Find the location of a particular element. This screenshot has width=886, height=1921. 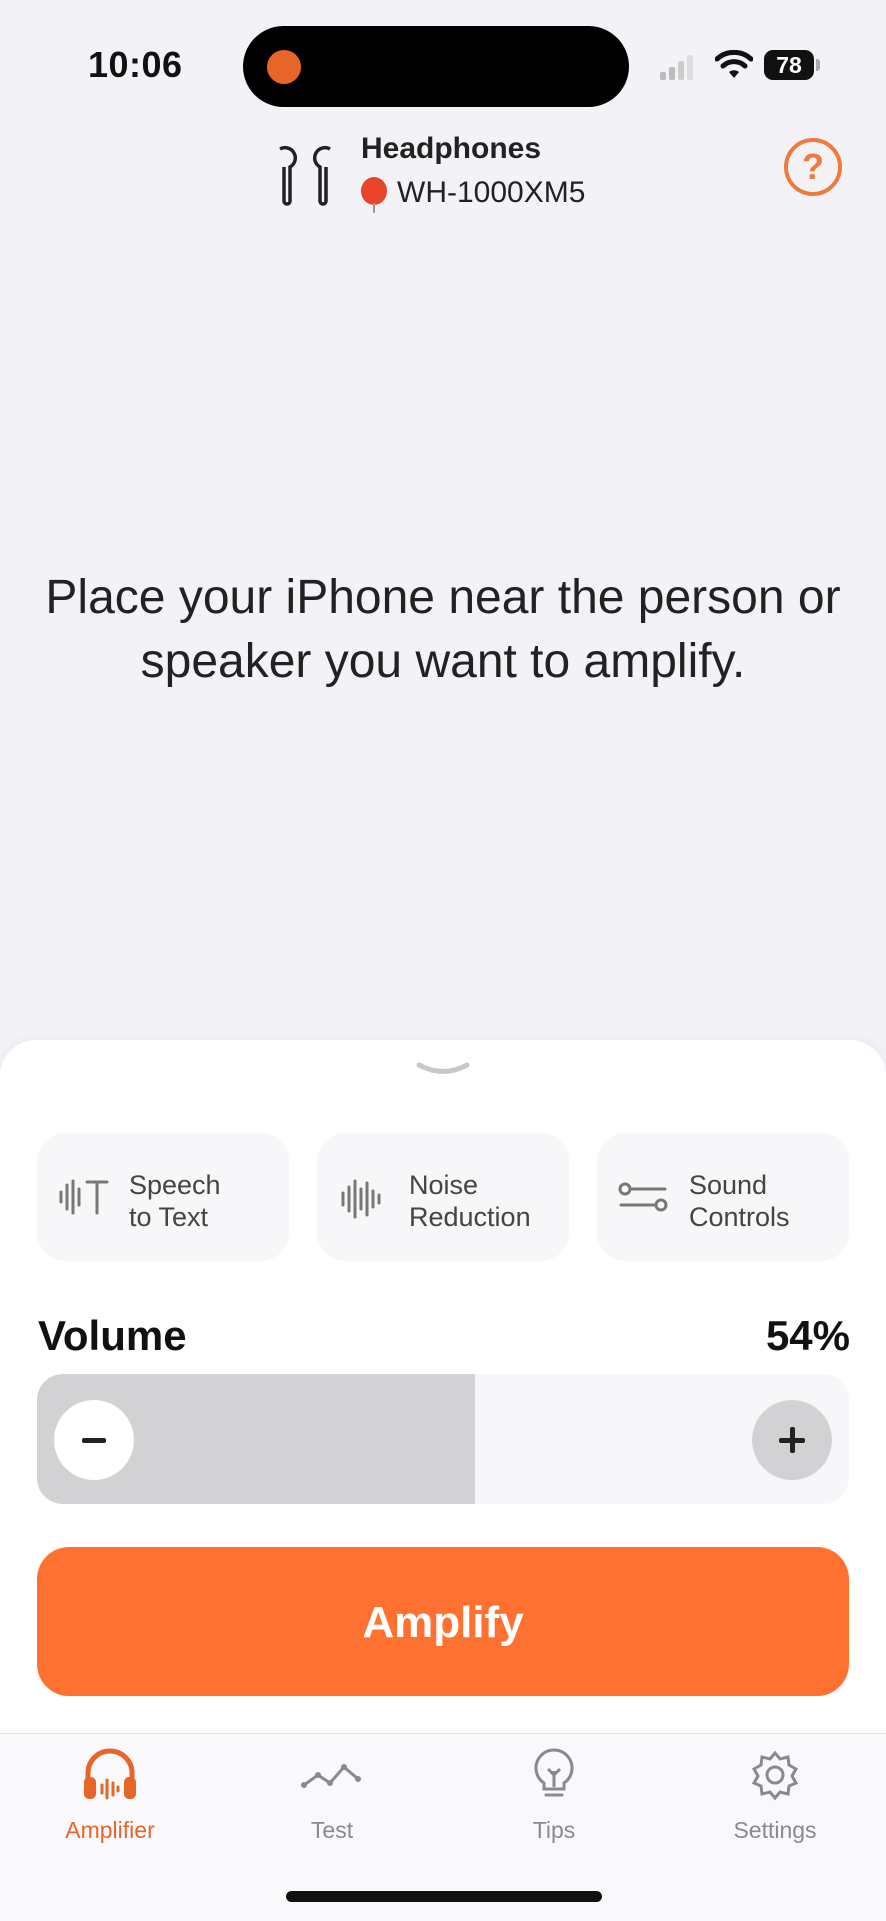

graph-icon is located at coordinates (331, 1776).